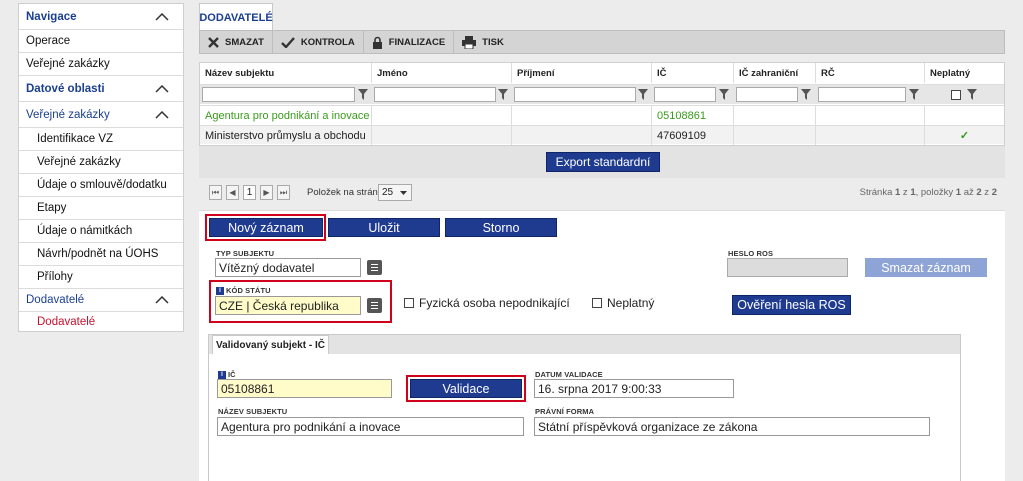 The width and height of the screenshot is (1023, 481). Describe the element at coordinates (249, 192) in the screenshot. I see `page-number: 1` at that location.